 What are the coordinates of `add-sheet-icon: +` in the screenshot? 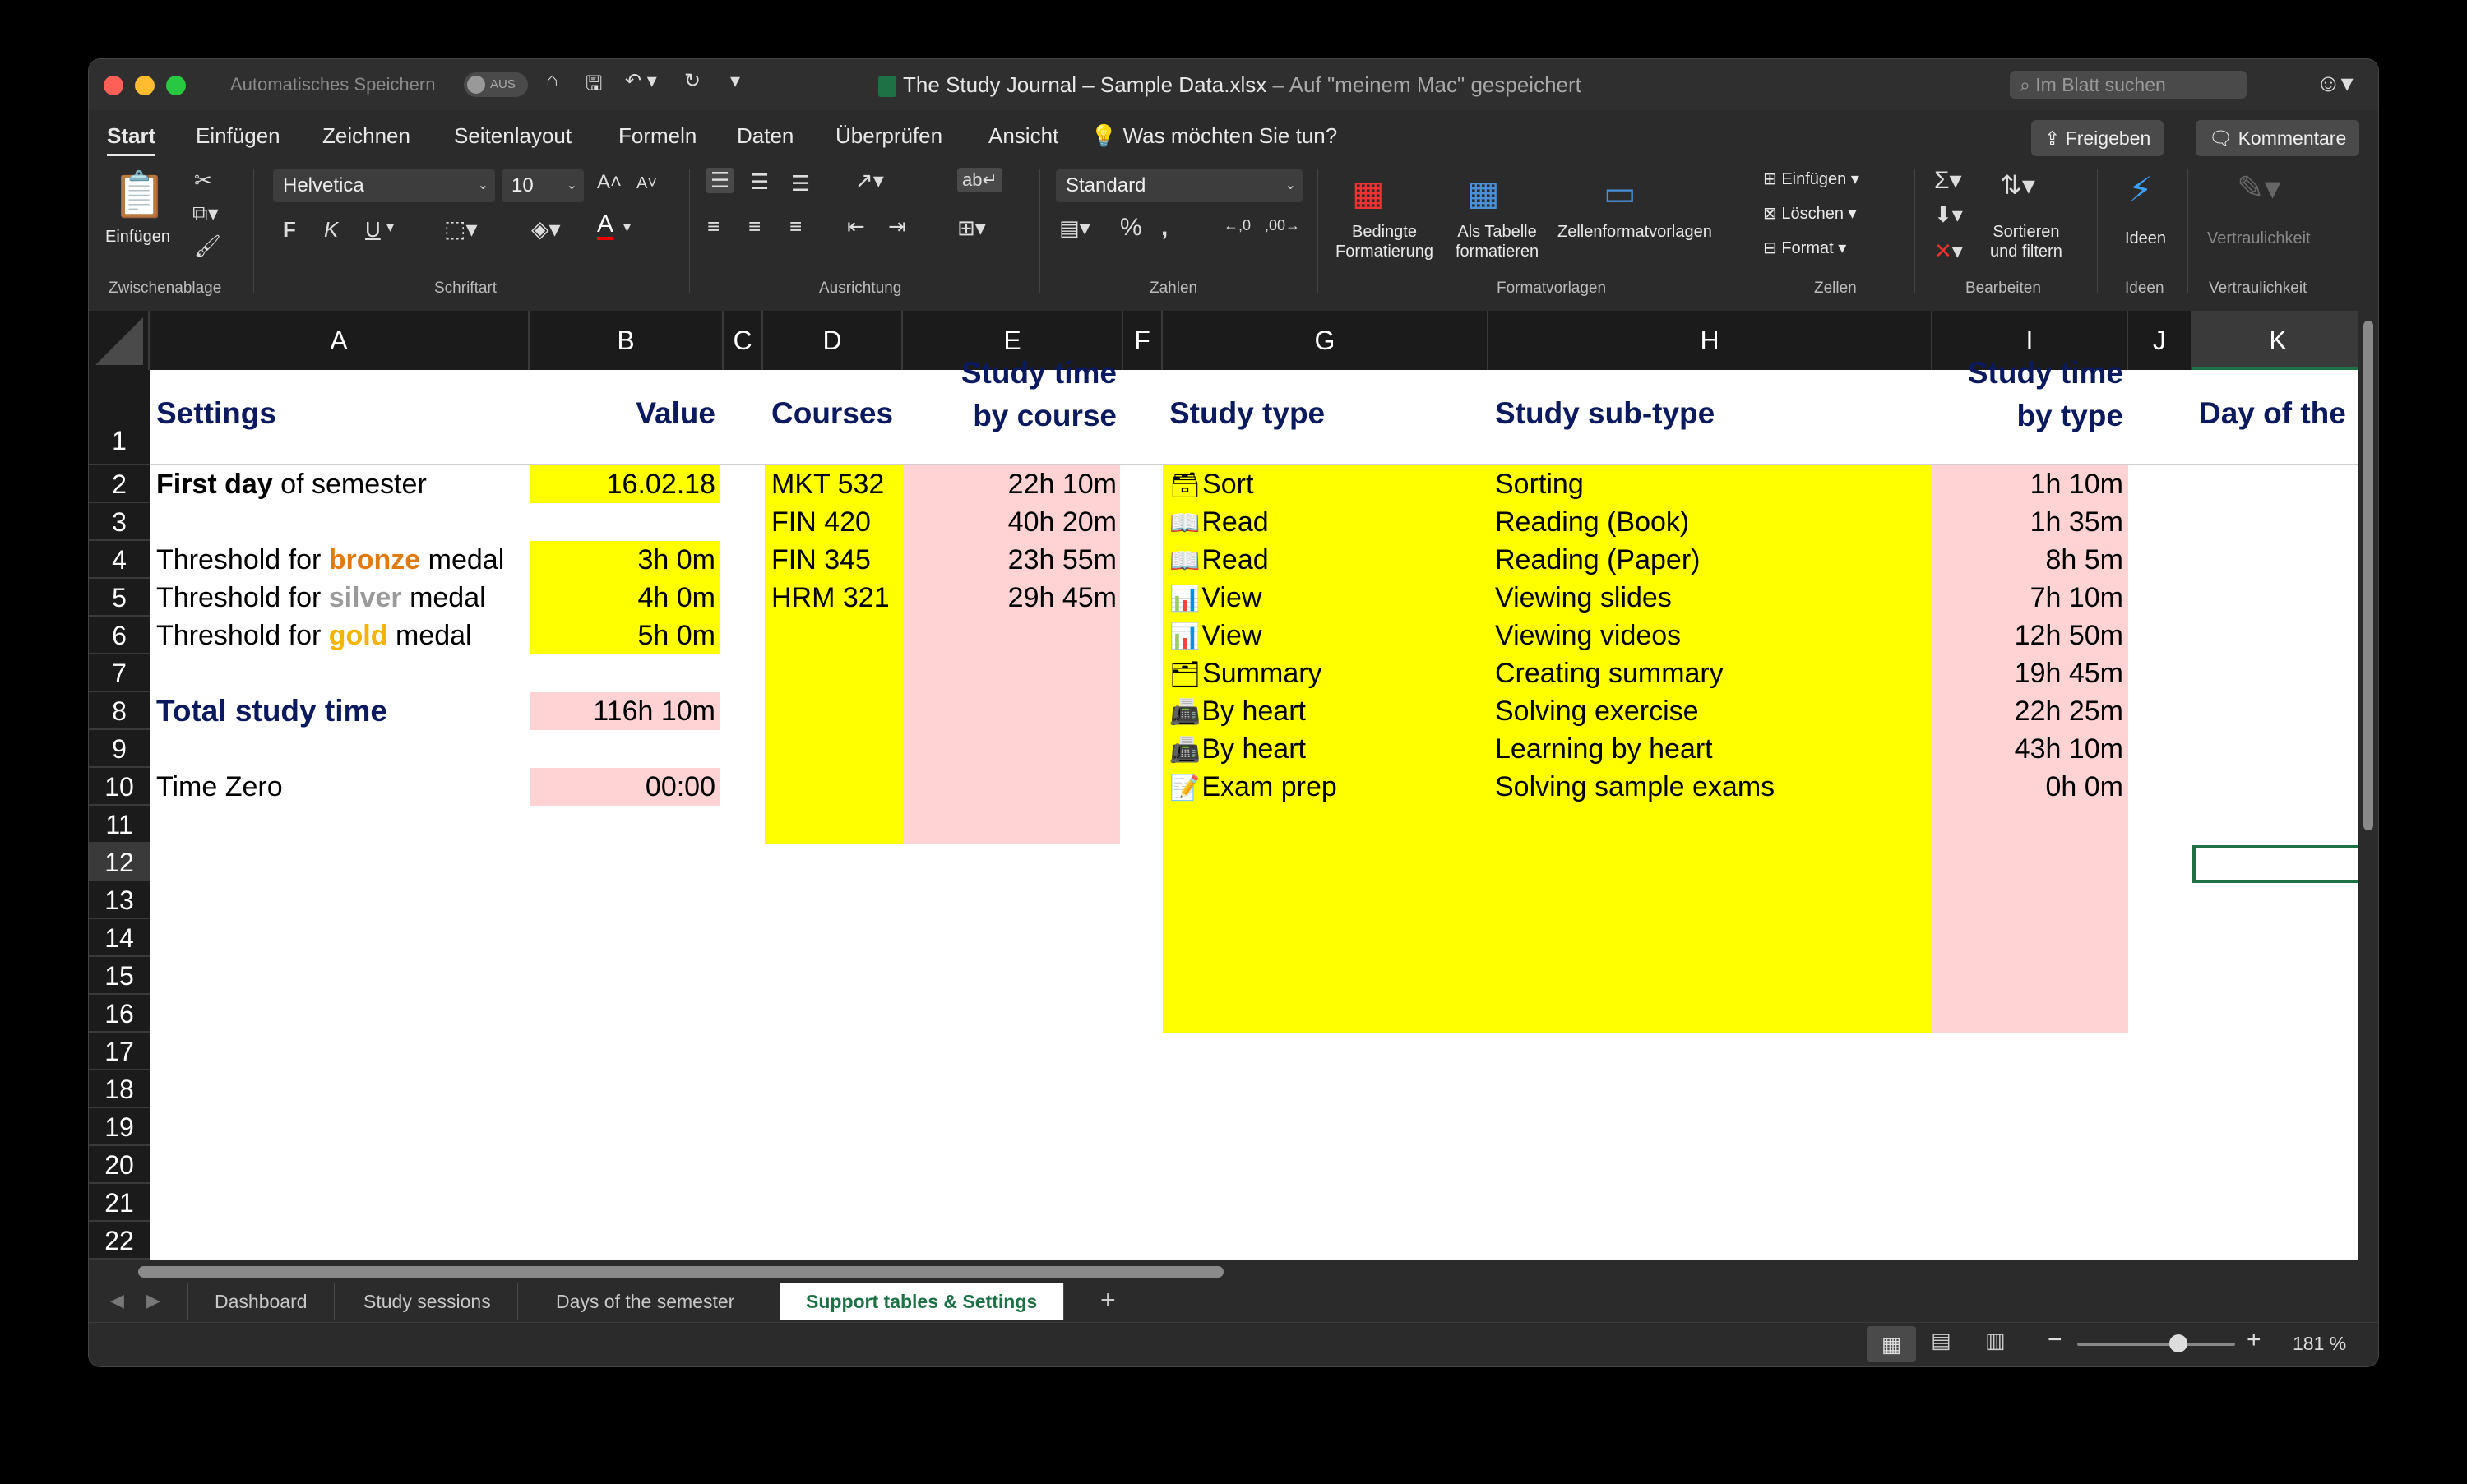 It's located at (1108, 1300).